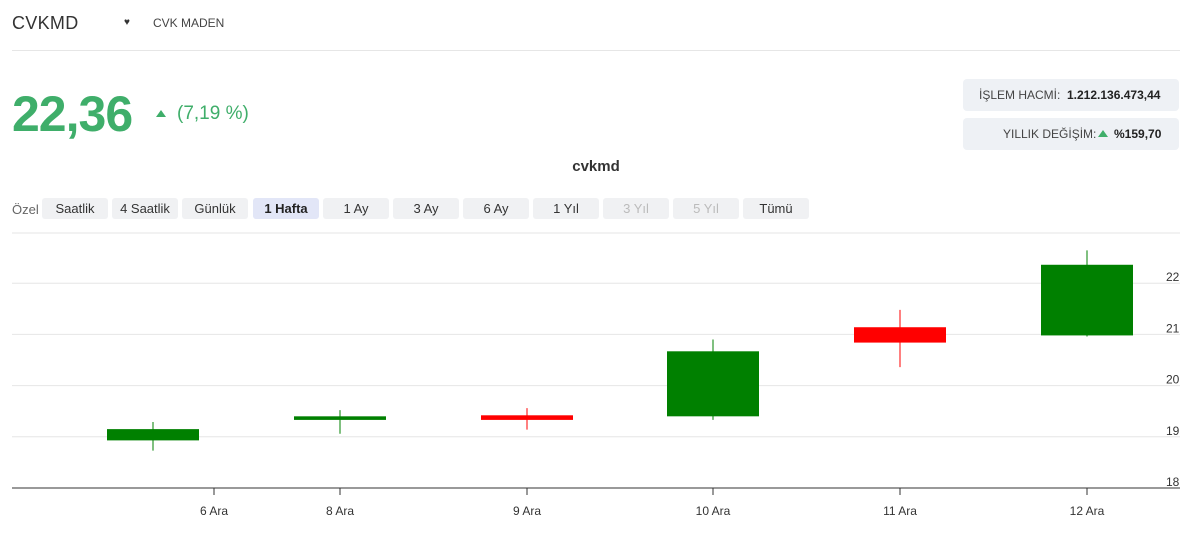  Describe the element at coordinates (900, 511) in the screenshot. I see `x-tick-label: 11 Ara` at that location.